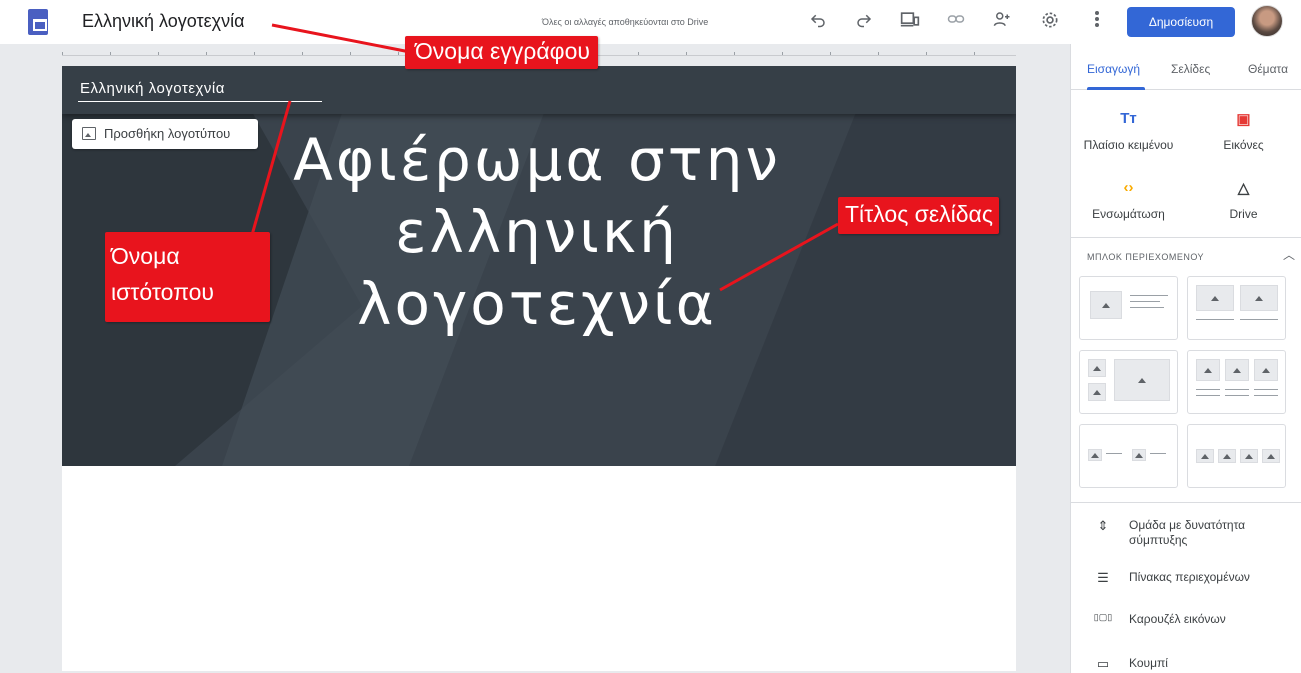 Image resolution: width=1301 pixels, height=673 pixels. What do you see at coordinates (200, 101) in the screenshot?
I see `site-name-underline` at bounding box center [200, 101].